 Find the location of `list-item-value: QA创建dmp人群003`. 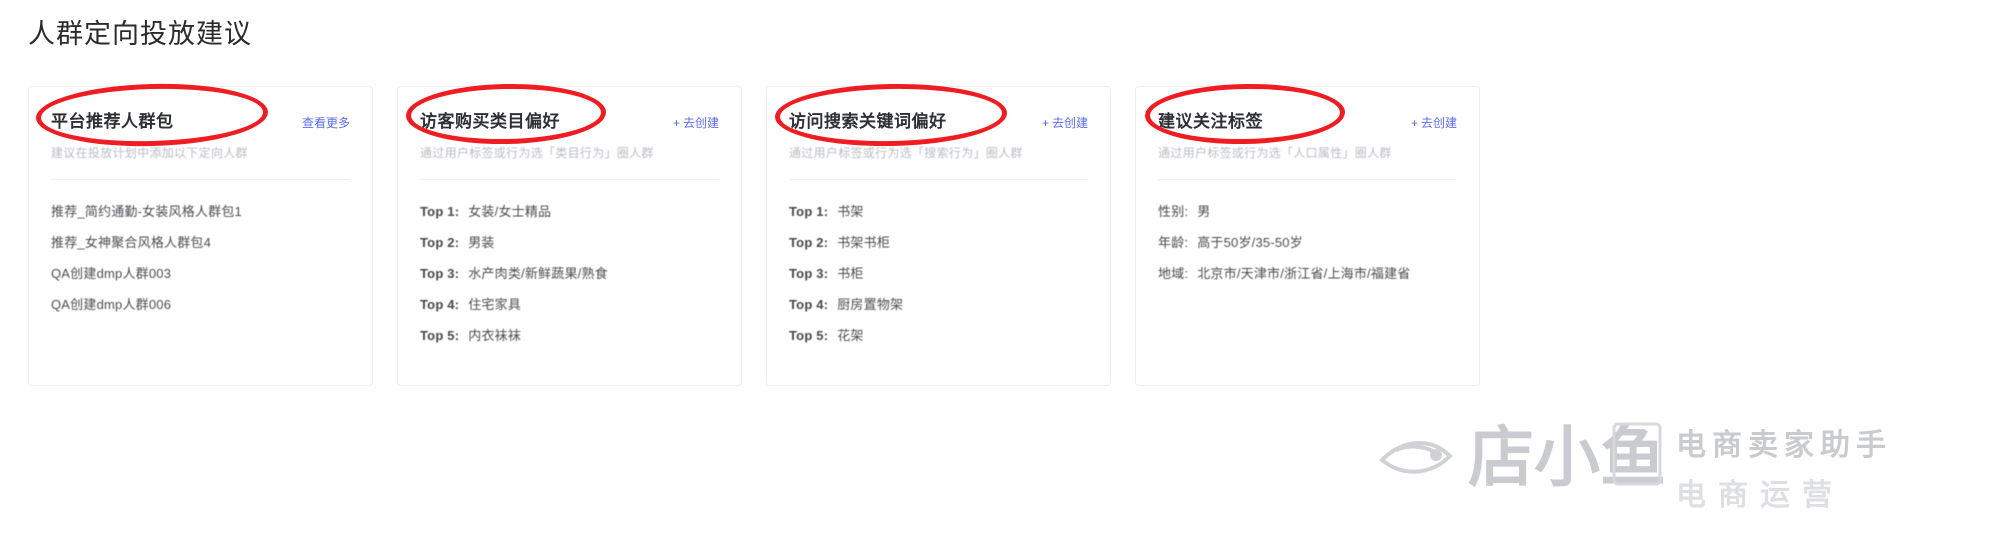

list-item-value: QA创建dmp人群003 is located at coordinates (111, 273).